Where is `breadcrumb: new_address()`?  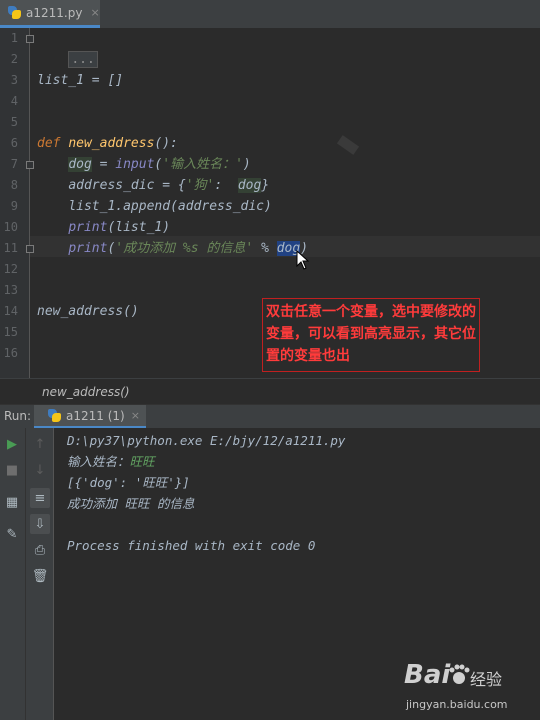
breadcrumb: new_address() is located at coordinates (270, 391).